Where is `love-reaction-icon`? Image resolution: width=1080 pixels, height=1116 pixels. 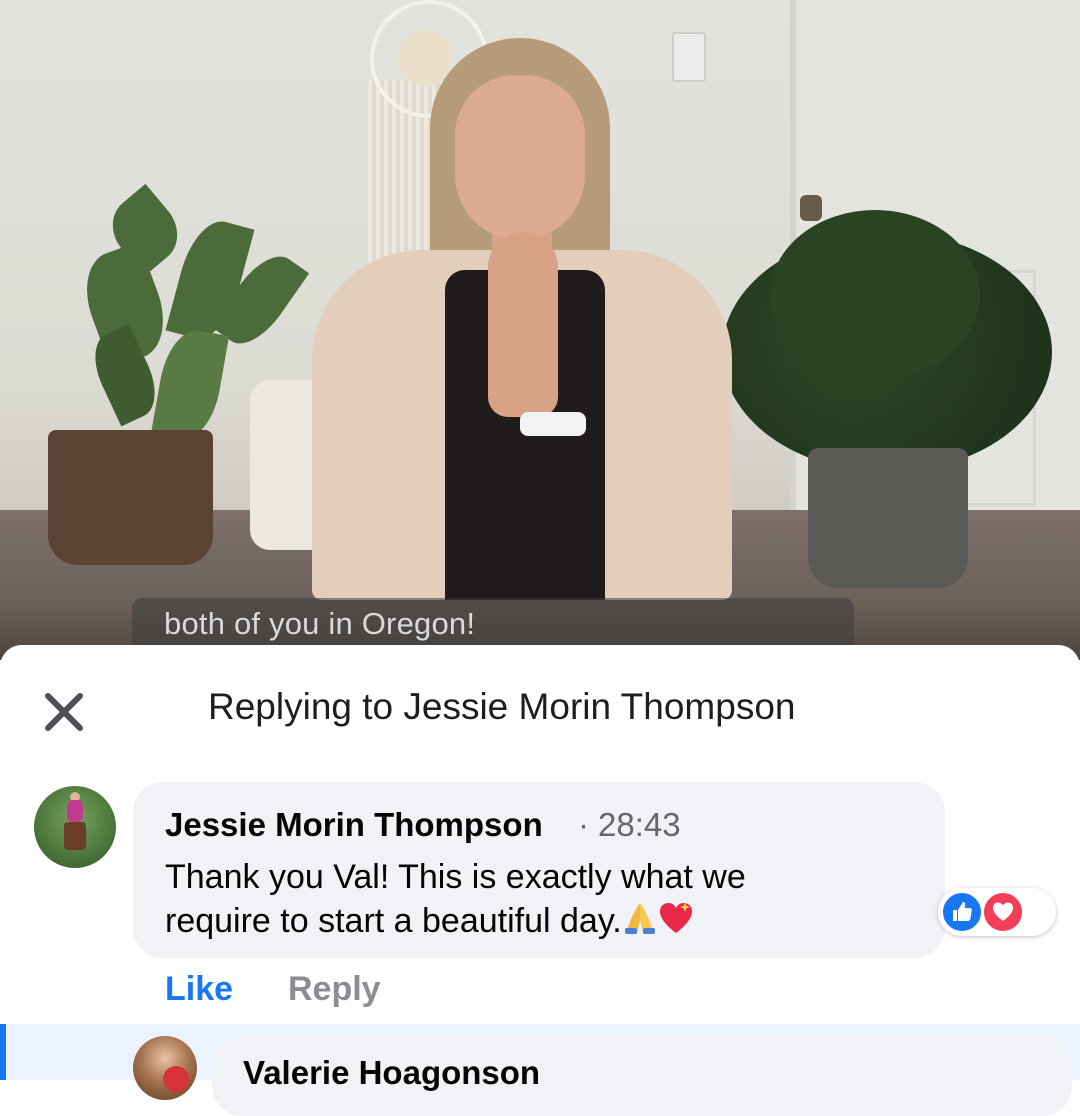 love-reaction-icon is located at coordinates (1003, 912).